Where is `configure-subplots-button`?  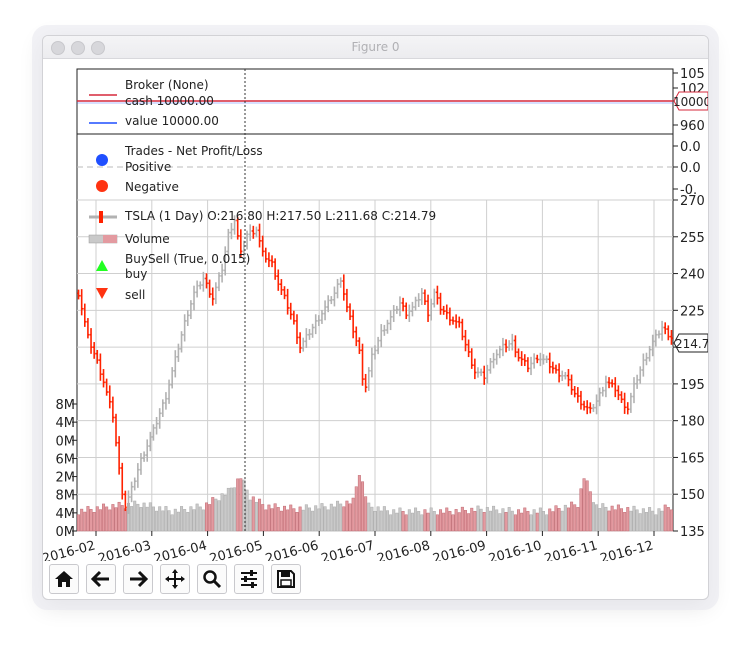
configure-subplots-button is located at coordinates (249, 579).